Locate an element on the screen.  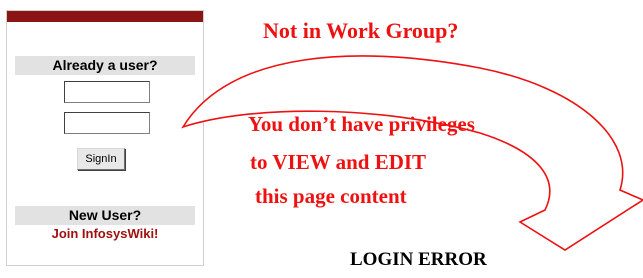
privilege-message-line-1: You don’t have privileges is located at coordinates (361, 124).